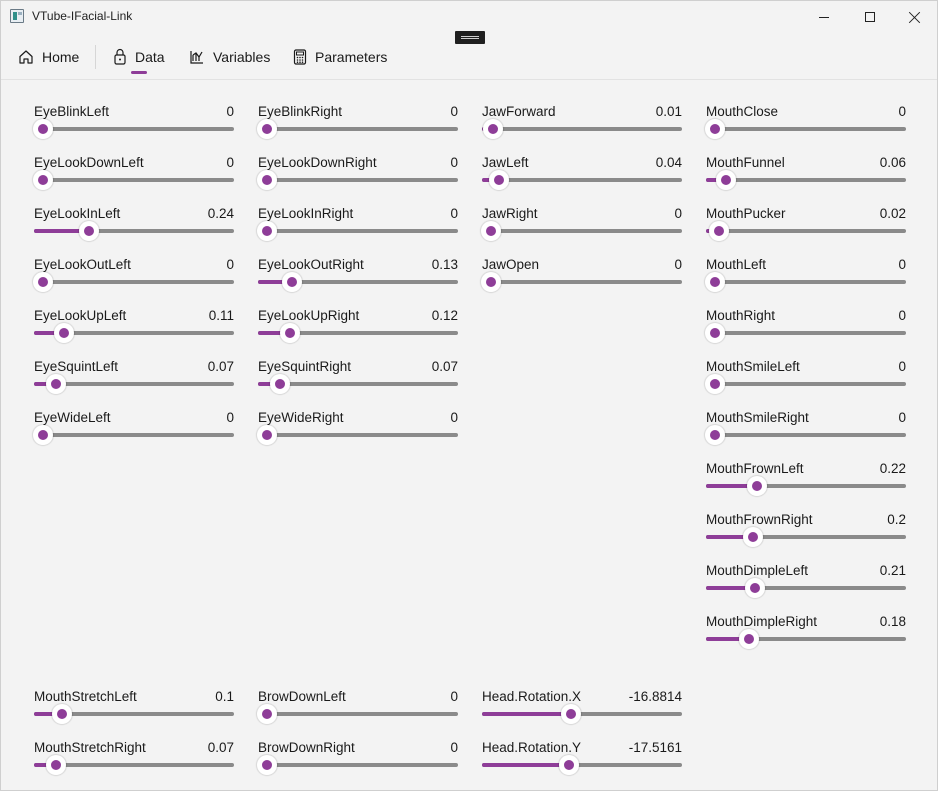  What do you see at coordinates (17, 16) in the screenshot?
I see `app-icon` at bounding box center [17, 16].